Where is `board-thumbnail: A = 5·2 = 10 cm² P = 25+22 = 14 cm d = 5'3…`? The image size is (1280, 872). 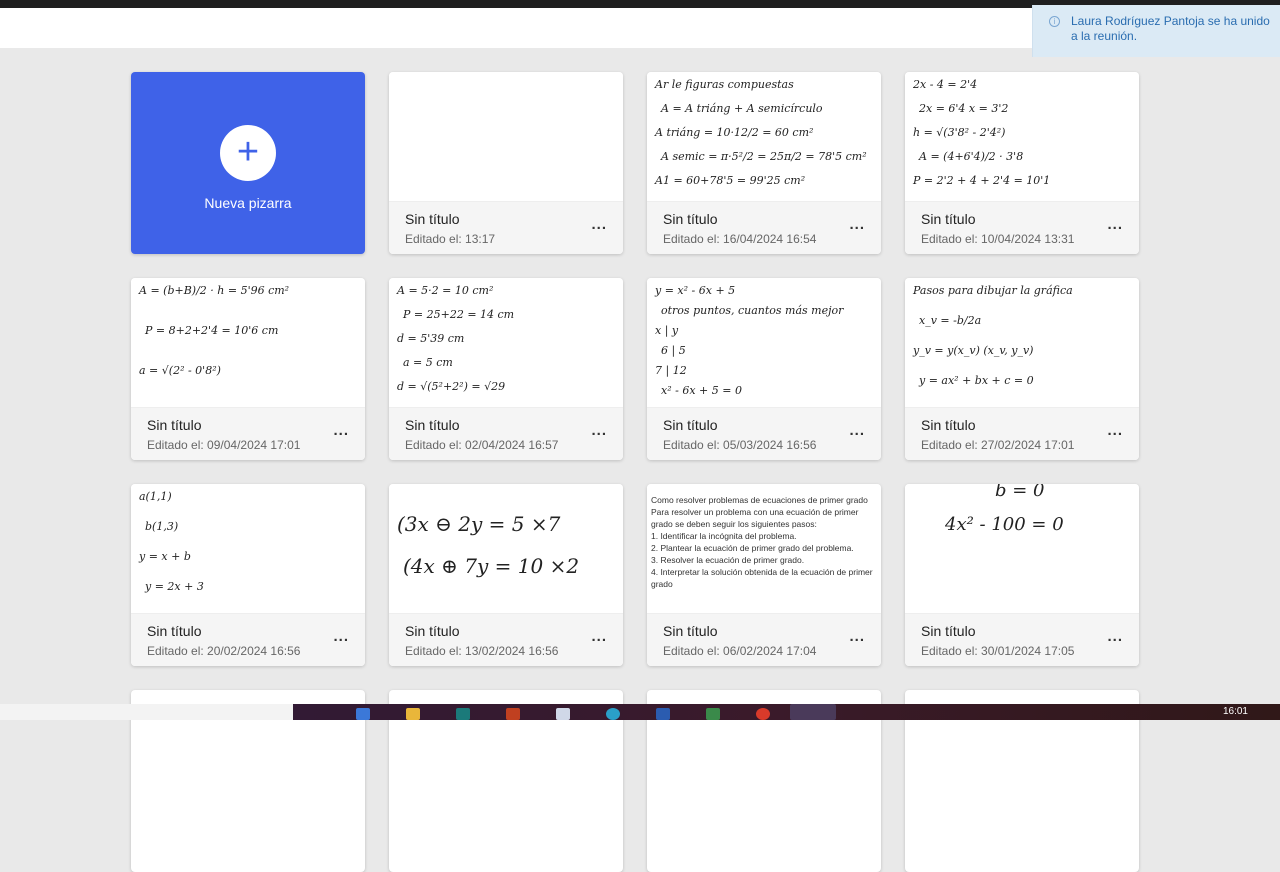
board-thumbnail: A = 5·2 = 10 cm² P = 25+22 = 14 cm d = 5'3… is located at coordinates (506, 343).